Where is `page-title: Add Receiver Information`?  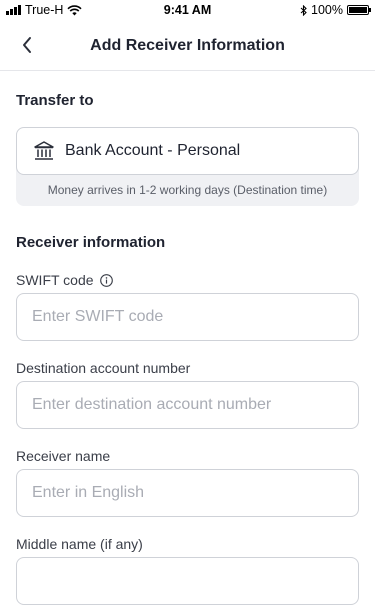 page-title: Add Receiver Information is located at coordinates (187, 45).